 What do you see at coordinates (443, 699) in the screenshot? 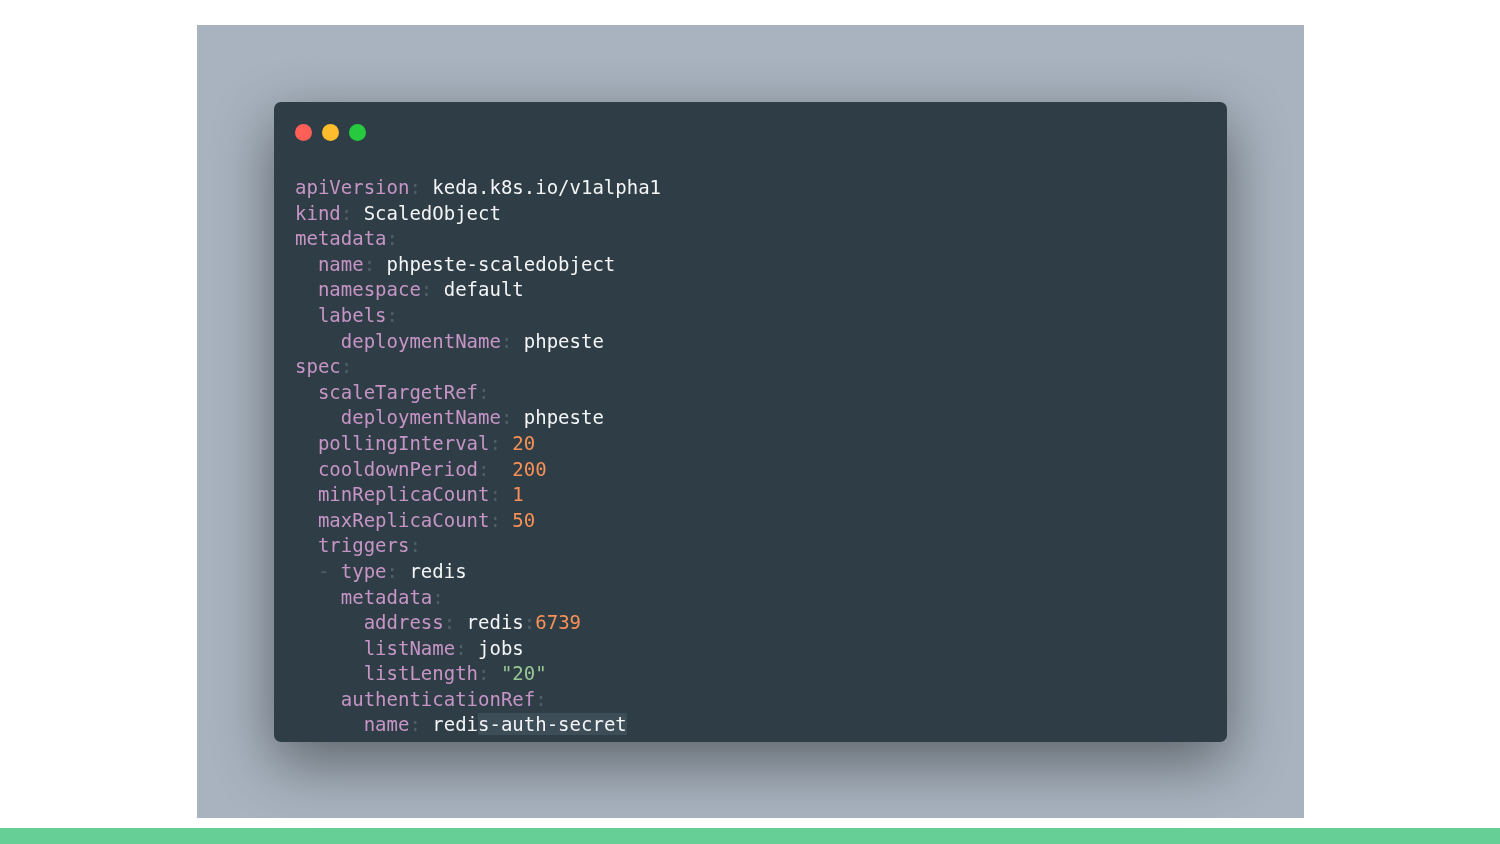
I see `code-line: authenticationRef:` at bounding box center [443, 699].